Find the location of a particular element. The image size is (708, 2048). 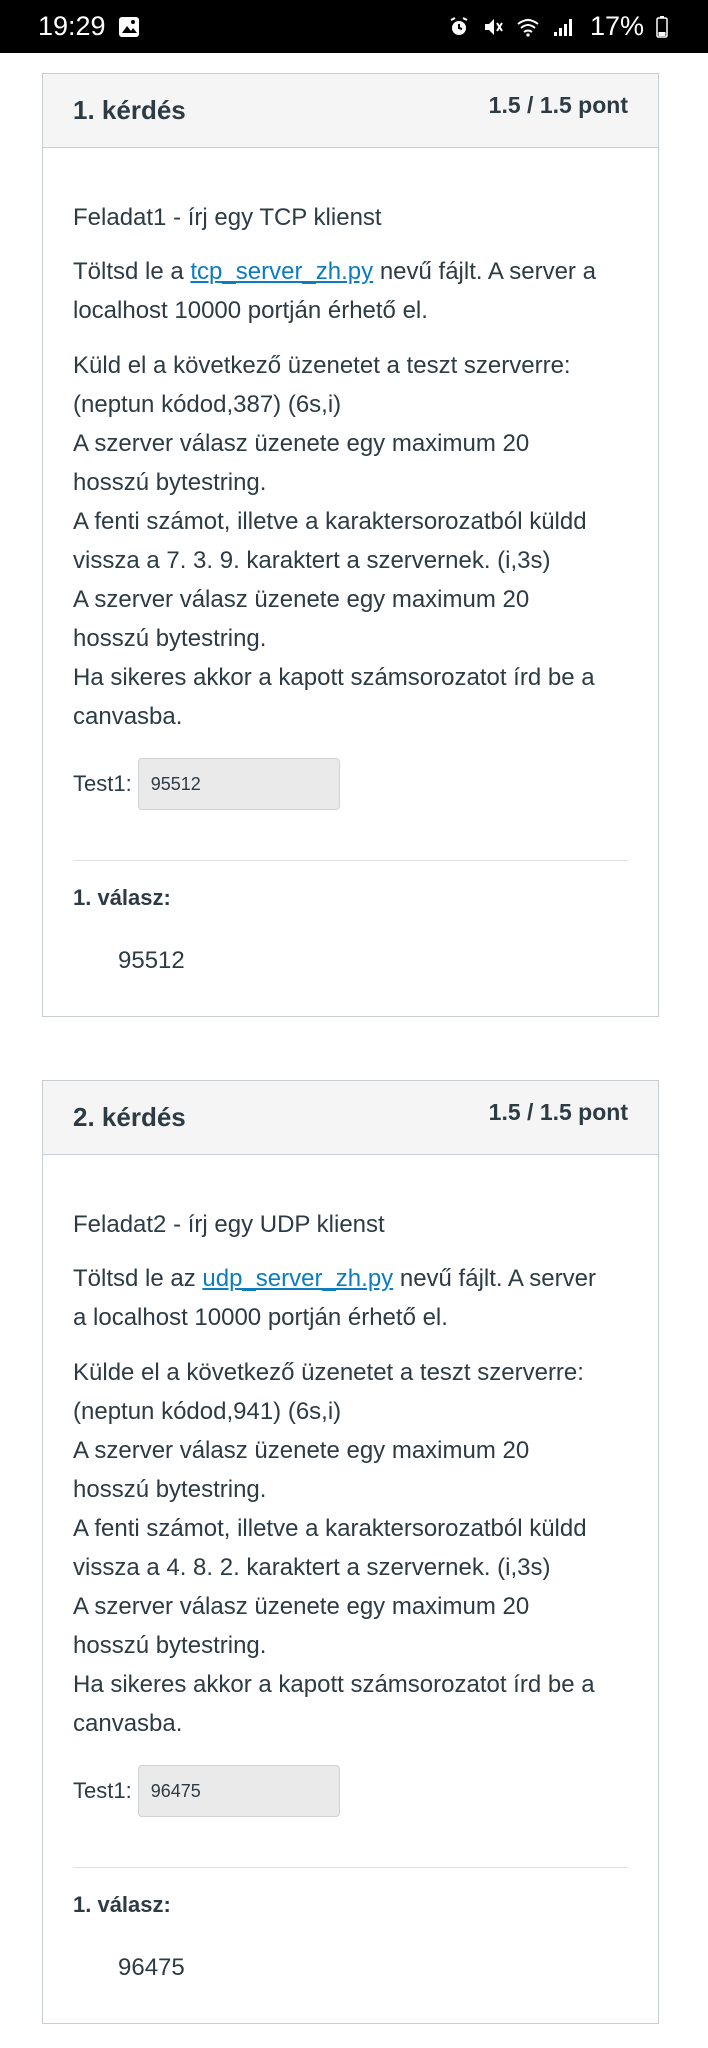

question-title: 2. kérdés is located at coordinates (129, 1117).